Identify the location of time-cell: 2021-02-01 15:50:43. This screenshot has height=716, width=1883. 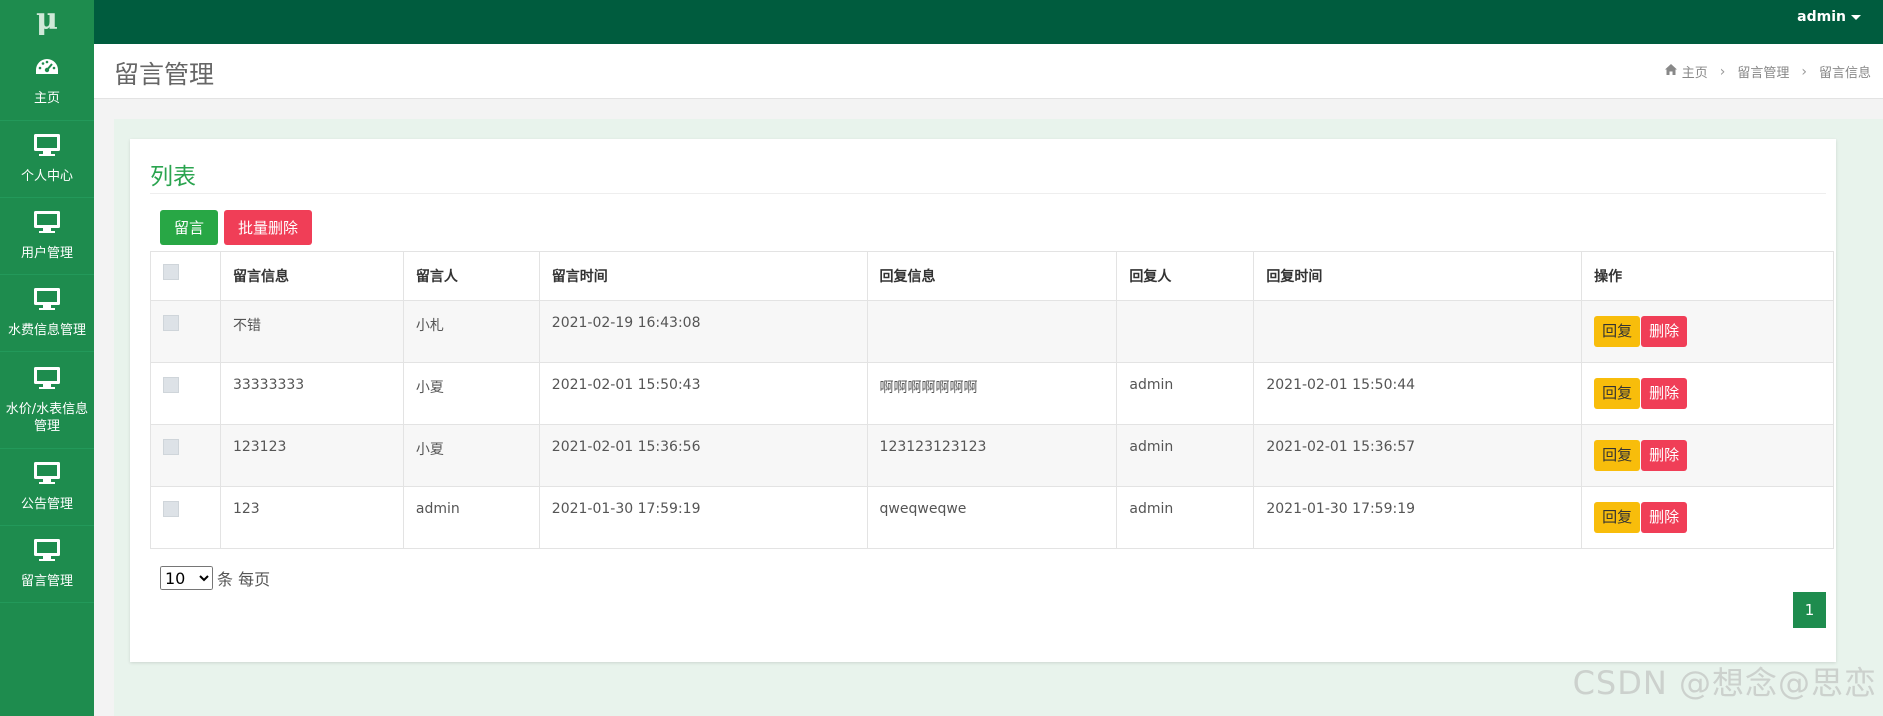
(703, 393).